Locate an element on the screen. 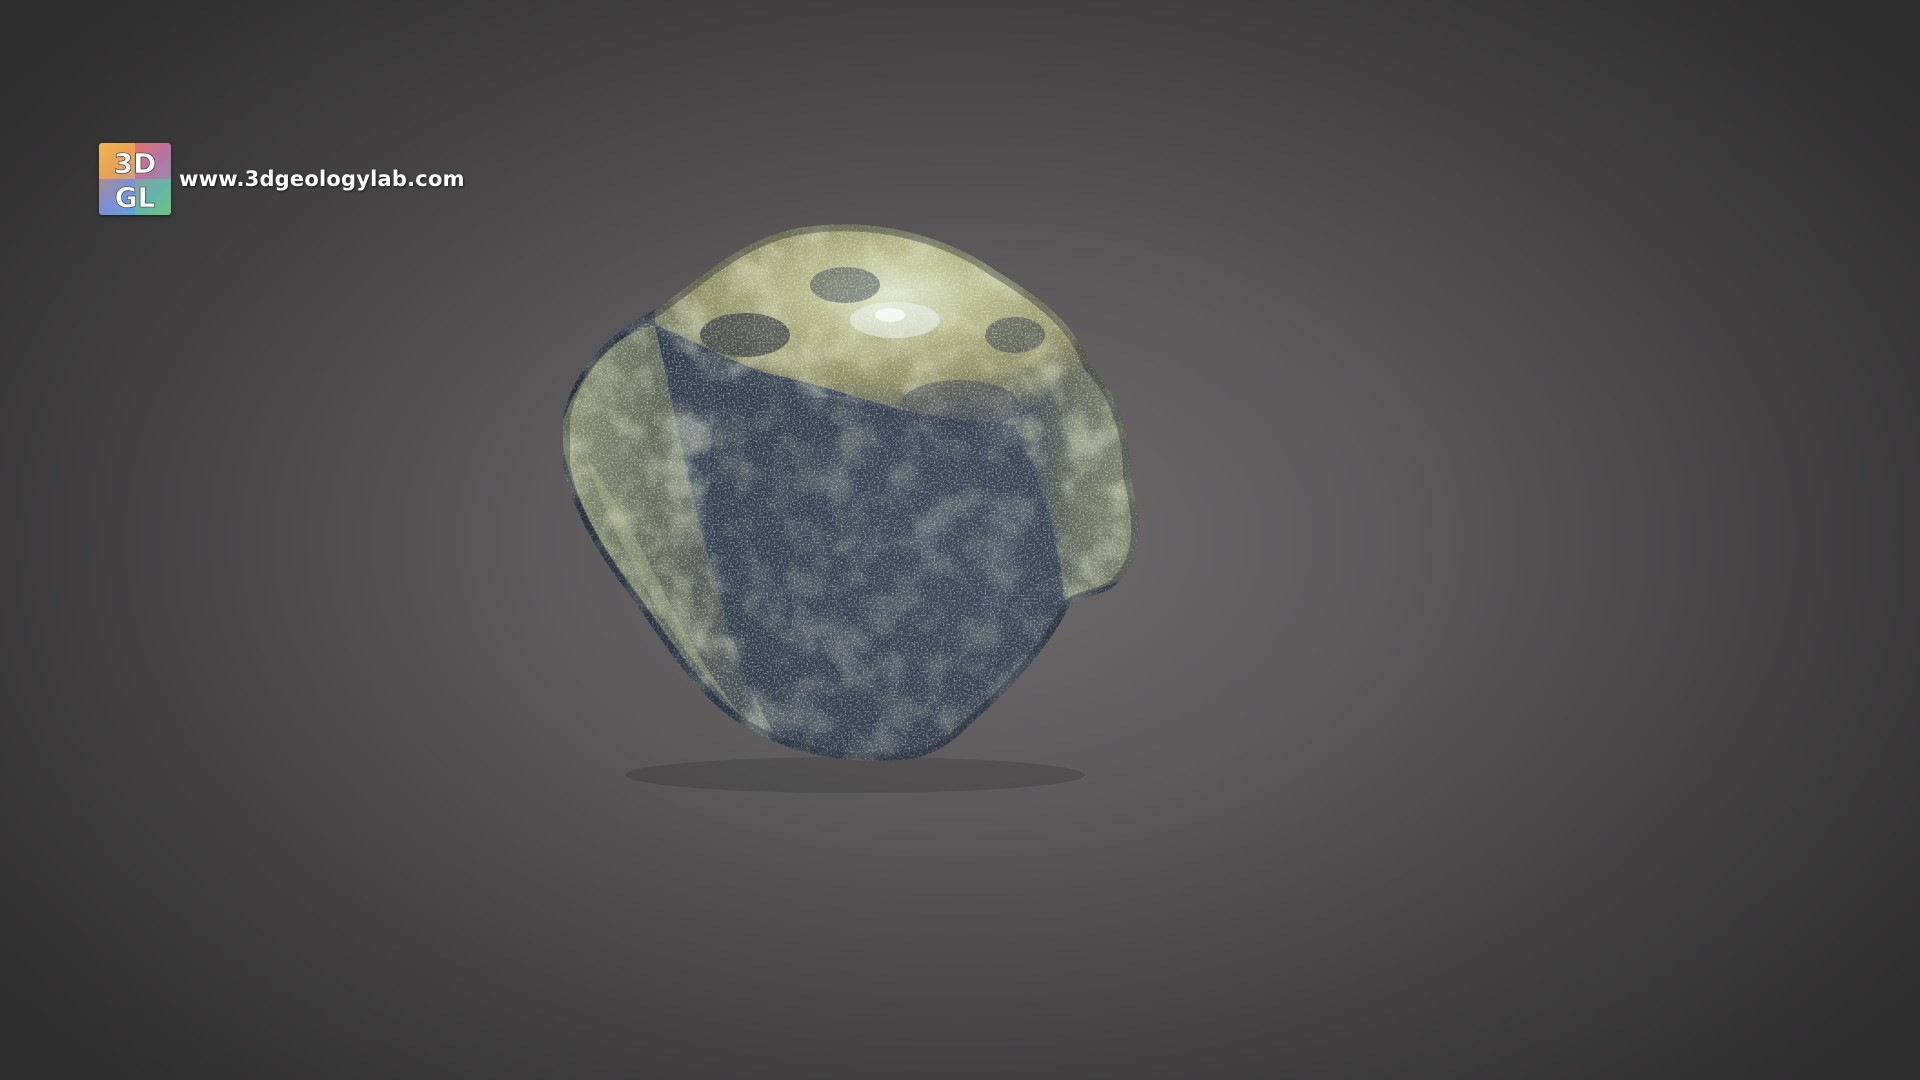 This screenshot has width=1920, height=1080. logo-text-top: 3D is located at coordinates (135, 163).